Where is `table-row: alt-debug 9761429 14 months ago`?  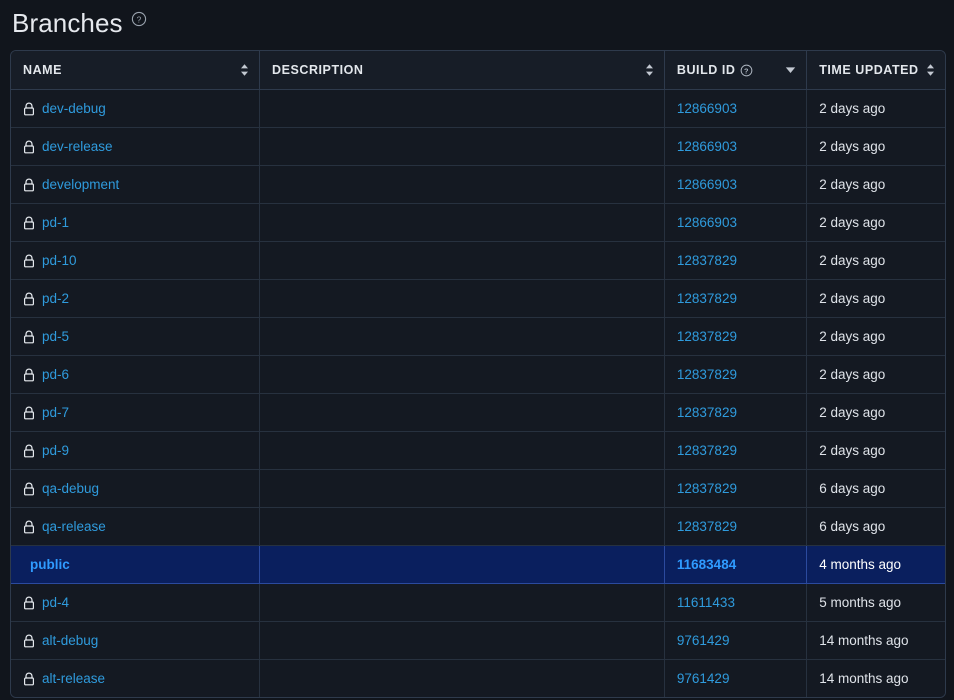
table-row: alt-debug 9761429 14 months ago is located at coordinates (478, 640).